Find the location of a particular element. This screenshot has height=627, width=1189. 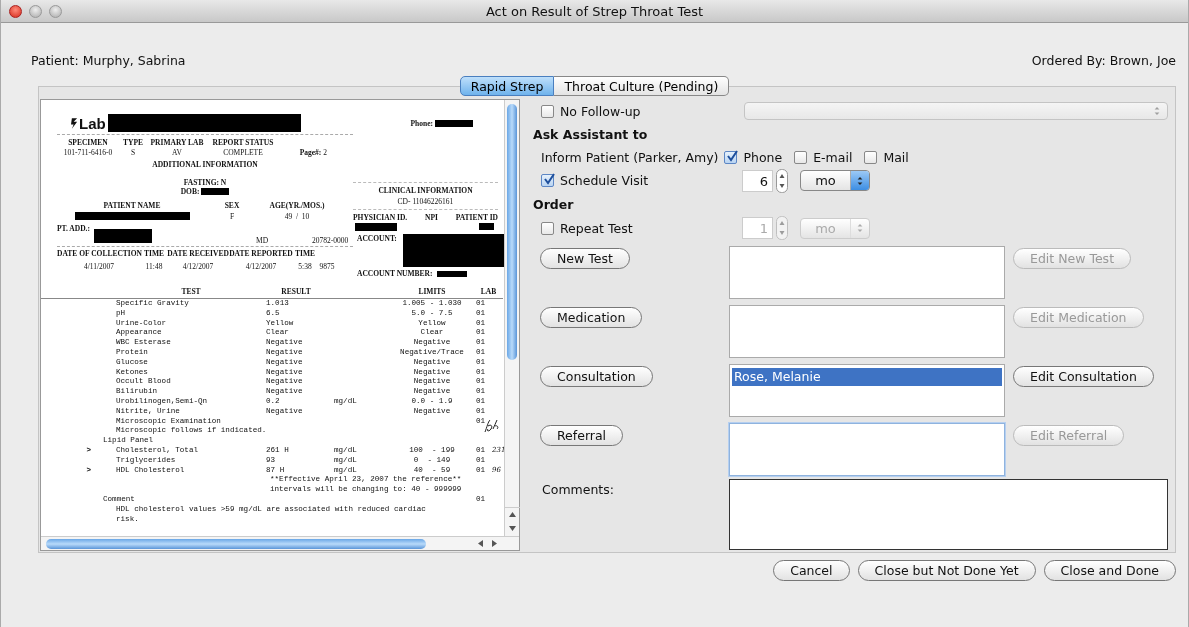

action-button: Medication is located at coordinates (591, 317).